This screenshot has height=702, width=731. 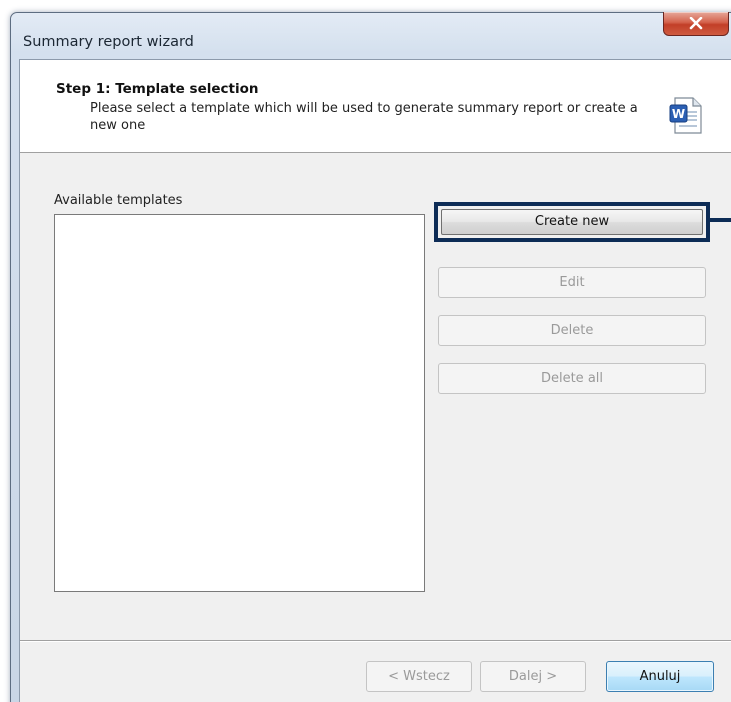 What do you see at coordinates (157, 89) in the screenshot?
I see `step-title: Step 1: Template selection` at bounding box center [157, 89].